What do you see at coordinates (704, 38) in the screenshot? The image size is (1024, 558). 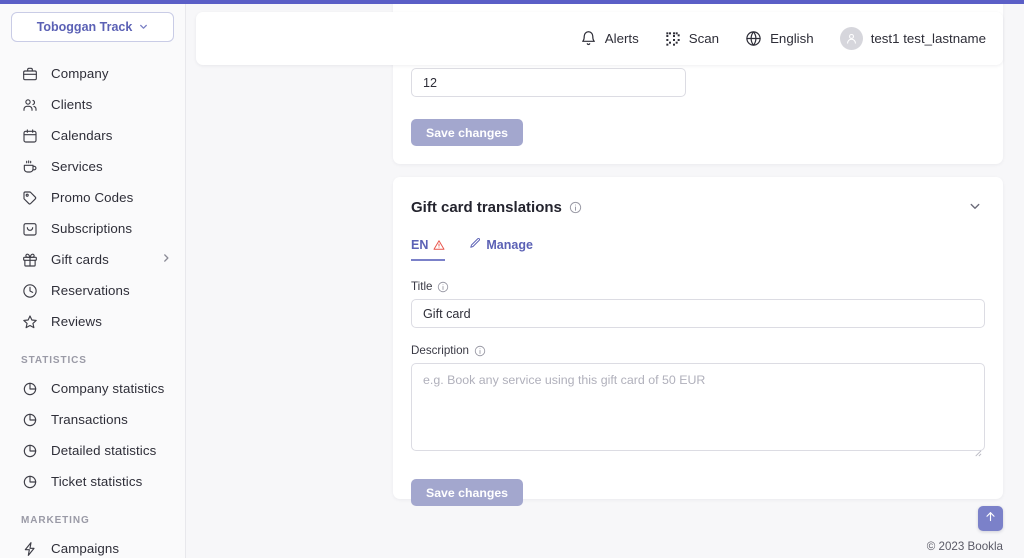 I see `scan-label: Scan` at bounding box center [704, 38].